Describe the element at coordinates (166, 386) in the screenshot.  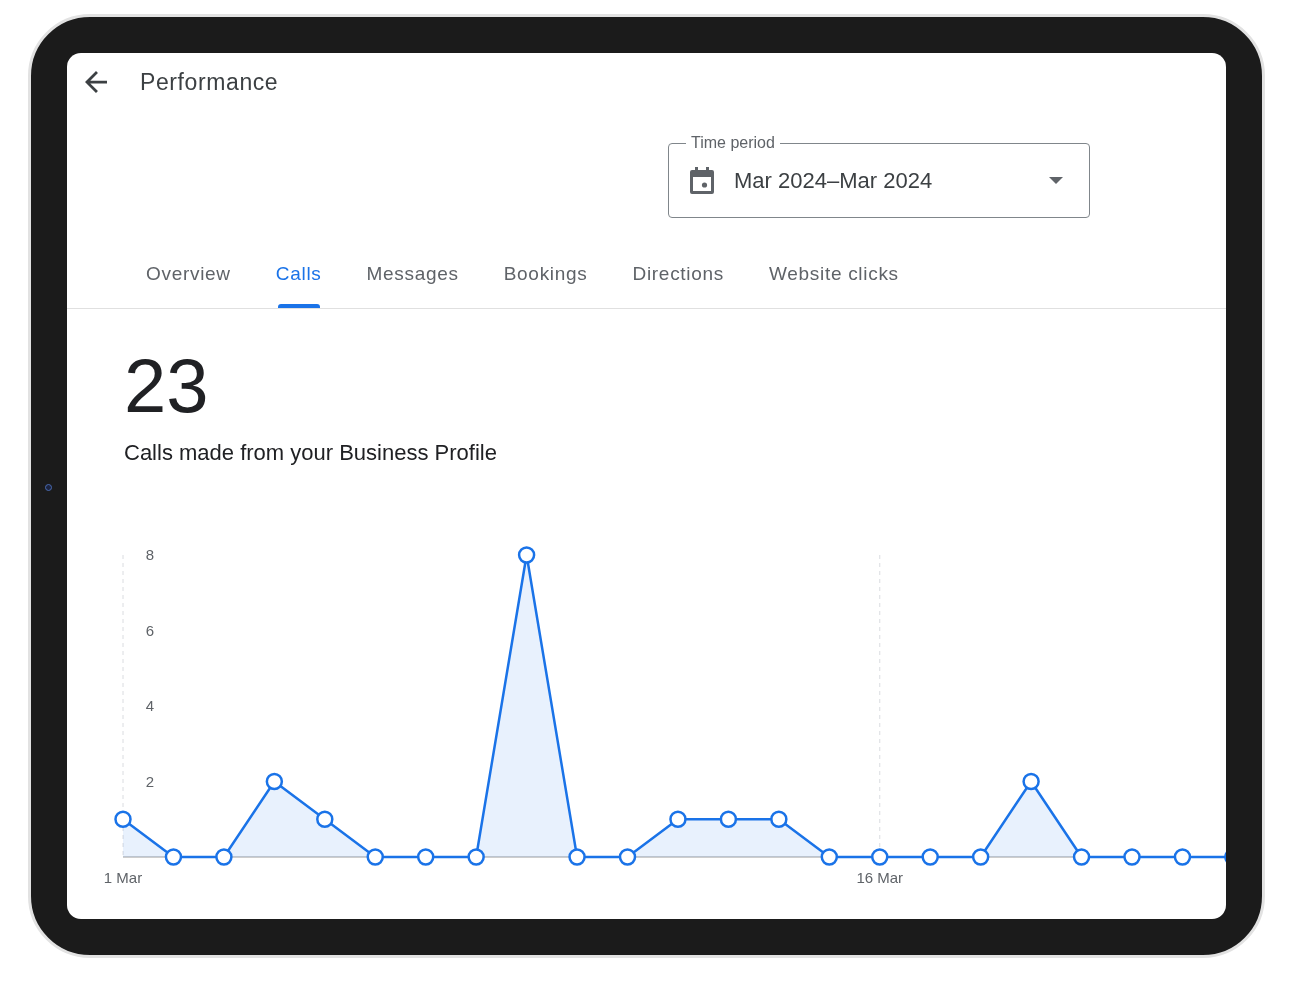
I see `calls-count: 23` at that location.